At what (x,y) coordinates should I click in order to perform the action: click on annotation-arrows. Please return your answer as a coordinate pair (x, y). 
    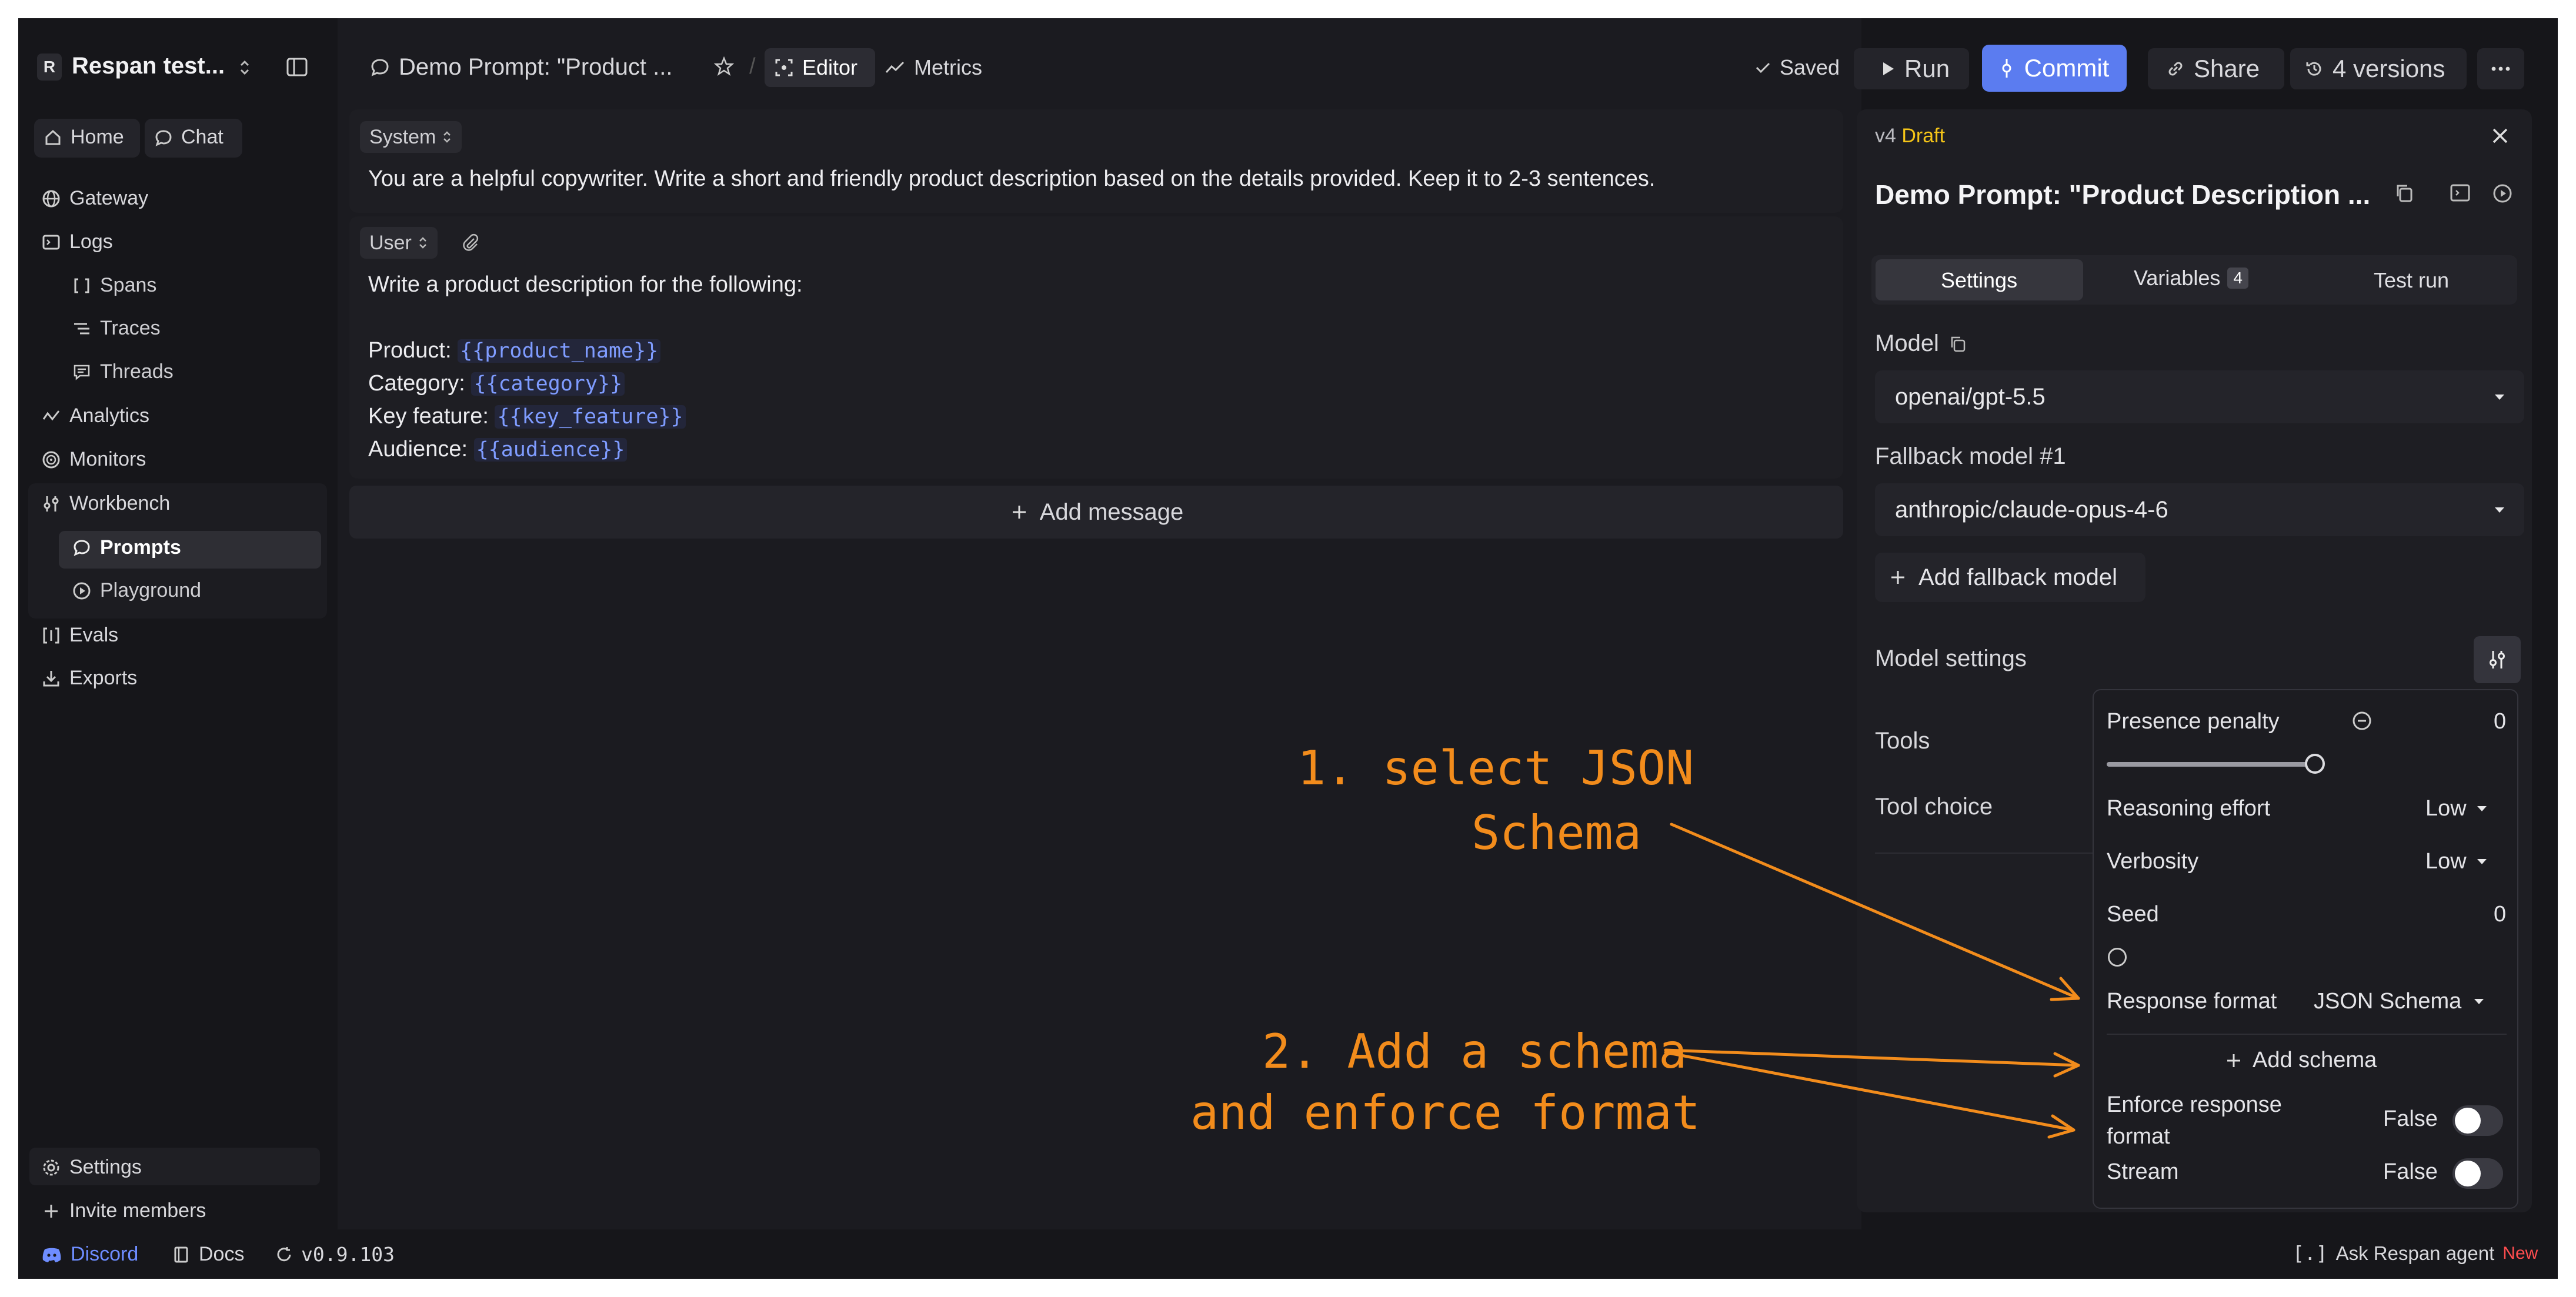
    Looking at the image, I should click on (1872, 981).